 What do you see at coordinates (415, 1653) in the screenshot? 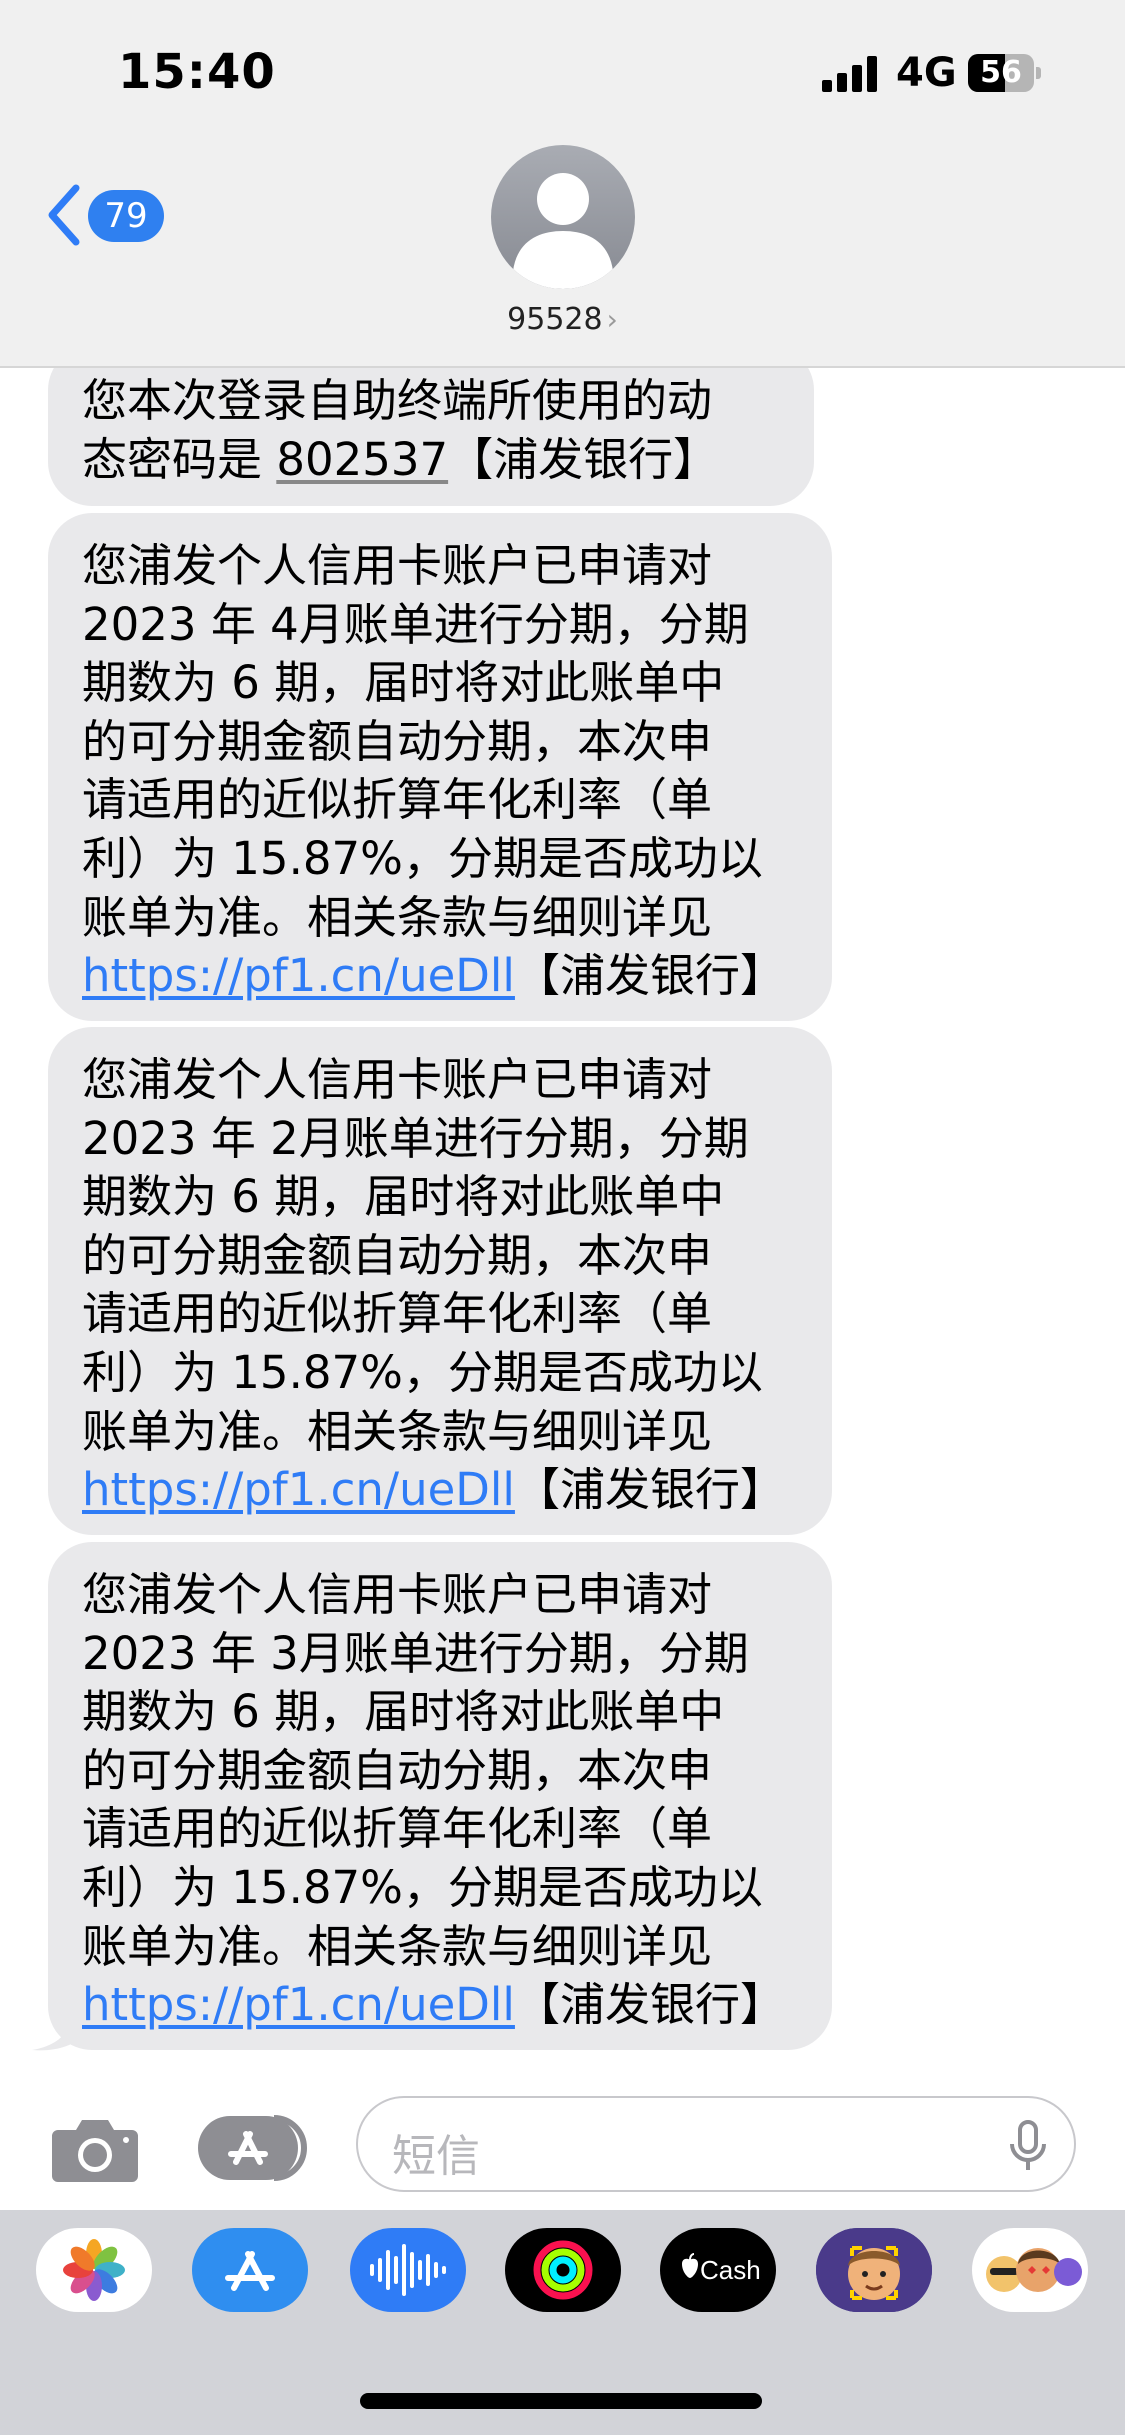
I see `message-line: 2023 年 3月账单进行分期，分期` at bounding box center [415, 1653].